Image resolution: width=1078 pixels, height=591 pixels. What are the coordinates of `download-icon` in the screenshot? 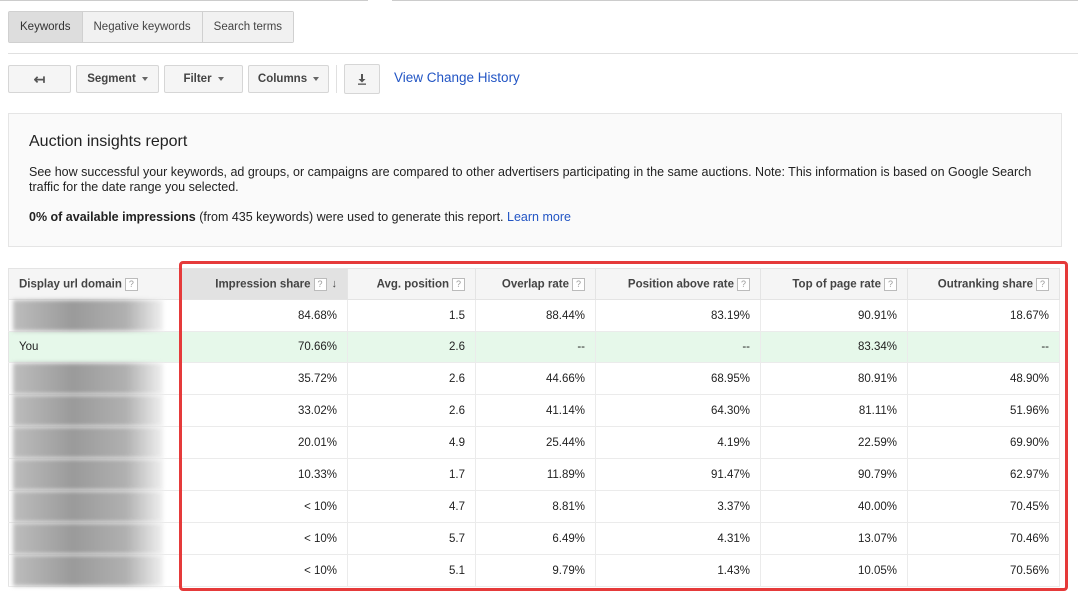 It's located at (362, 79).